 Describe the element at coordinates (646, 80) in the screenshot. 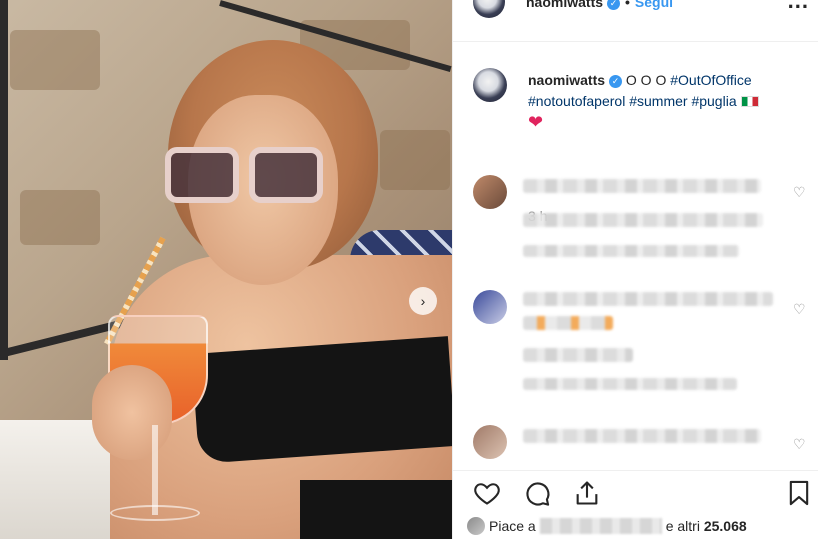

I see `caption-prefix: O O O` at that location.